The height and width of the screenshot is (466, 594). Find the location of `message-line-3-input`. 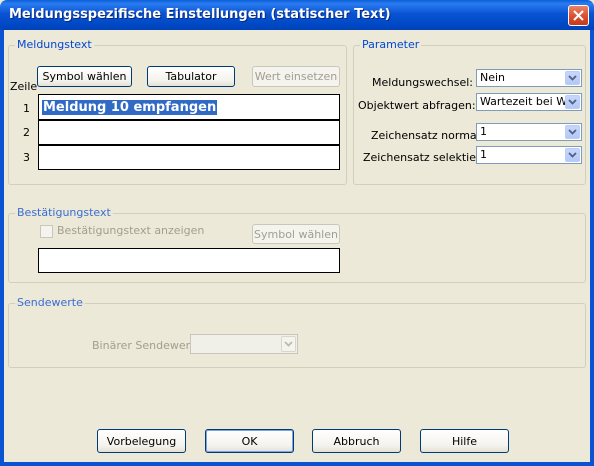

message-line-3-input is located at coordinates (189, 157).